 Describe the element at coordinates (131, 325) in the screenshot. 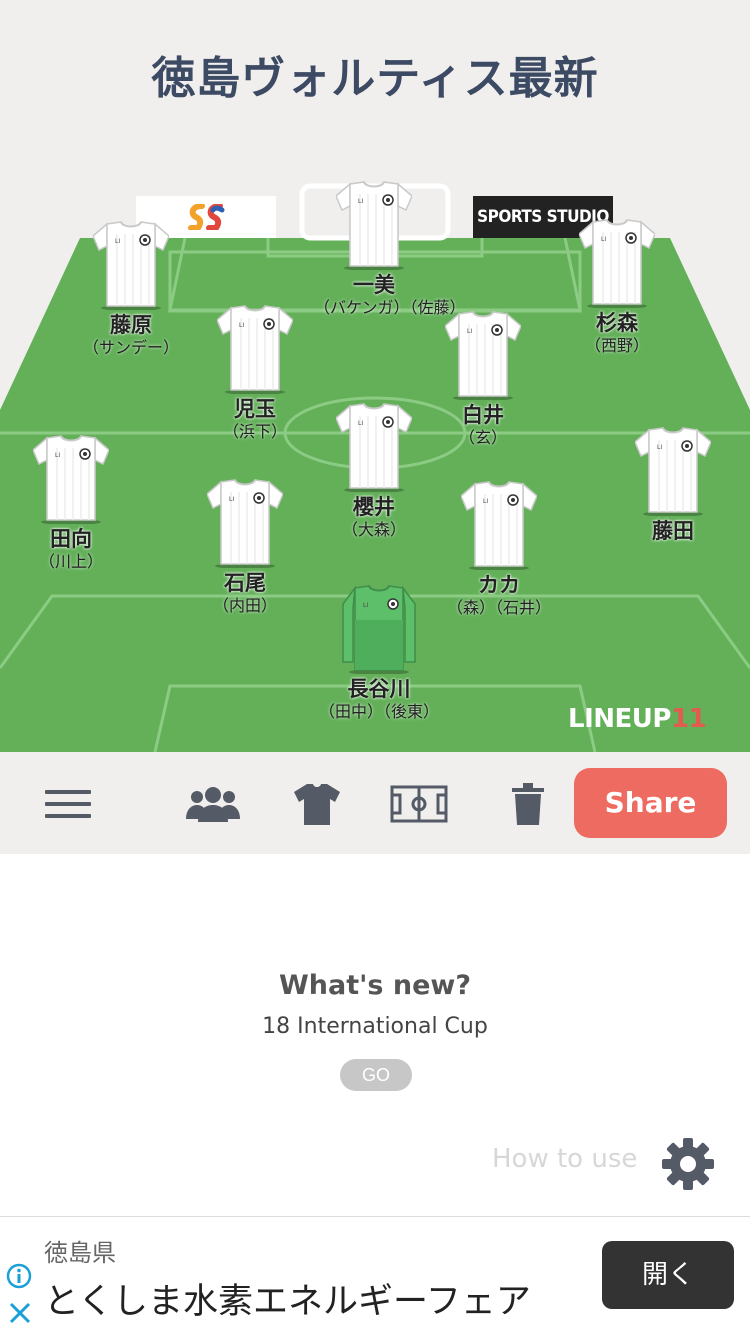

I see `player-name: 藤原` at that location.